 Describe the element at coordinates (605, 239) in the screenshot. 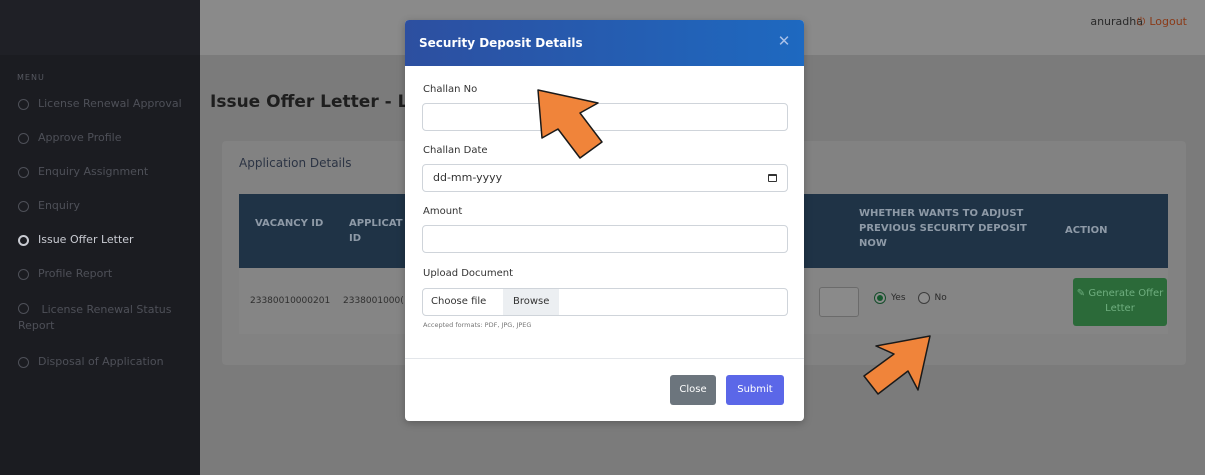

I see `amount-input` at that location.